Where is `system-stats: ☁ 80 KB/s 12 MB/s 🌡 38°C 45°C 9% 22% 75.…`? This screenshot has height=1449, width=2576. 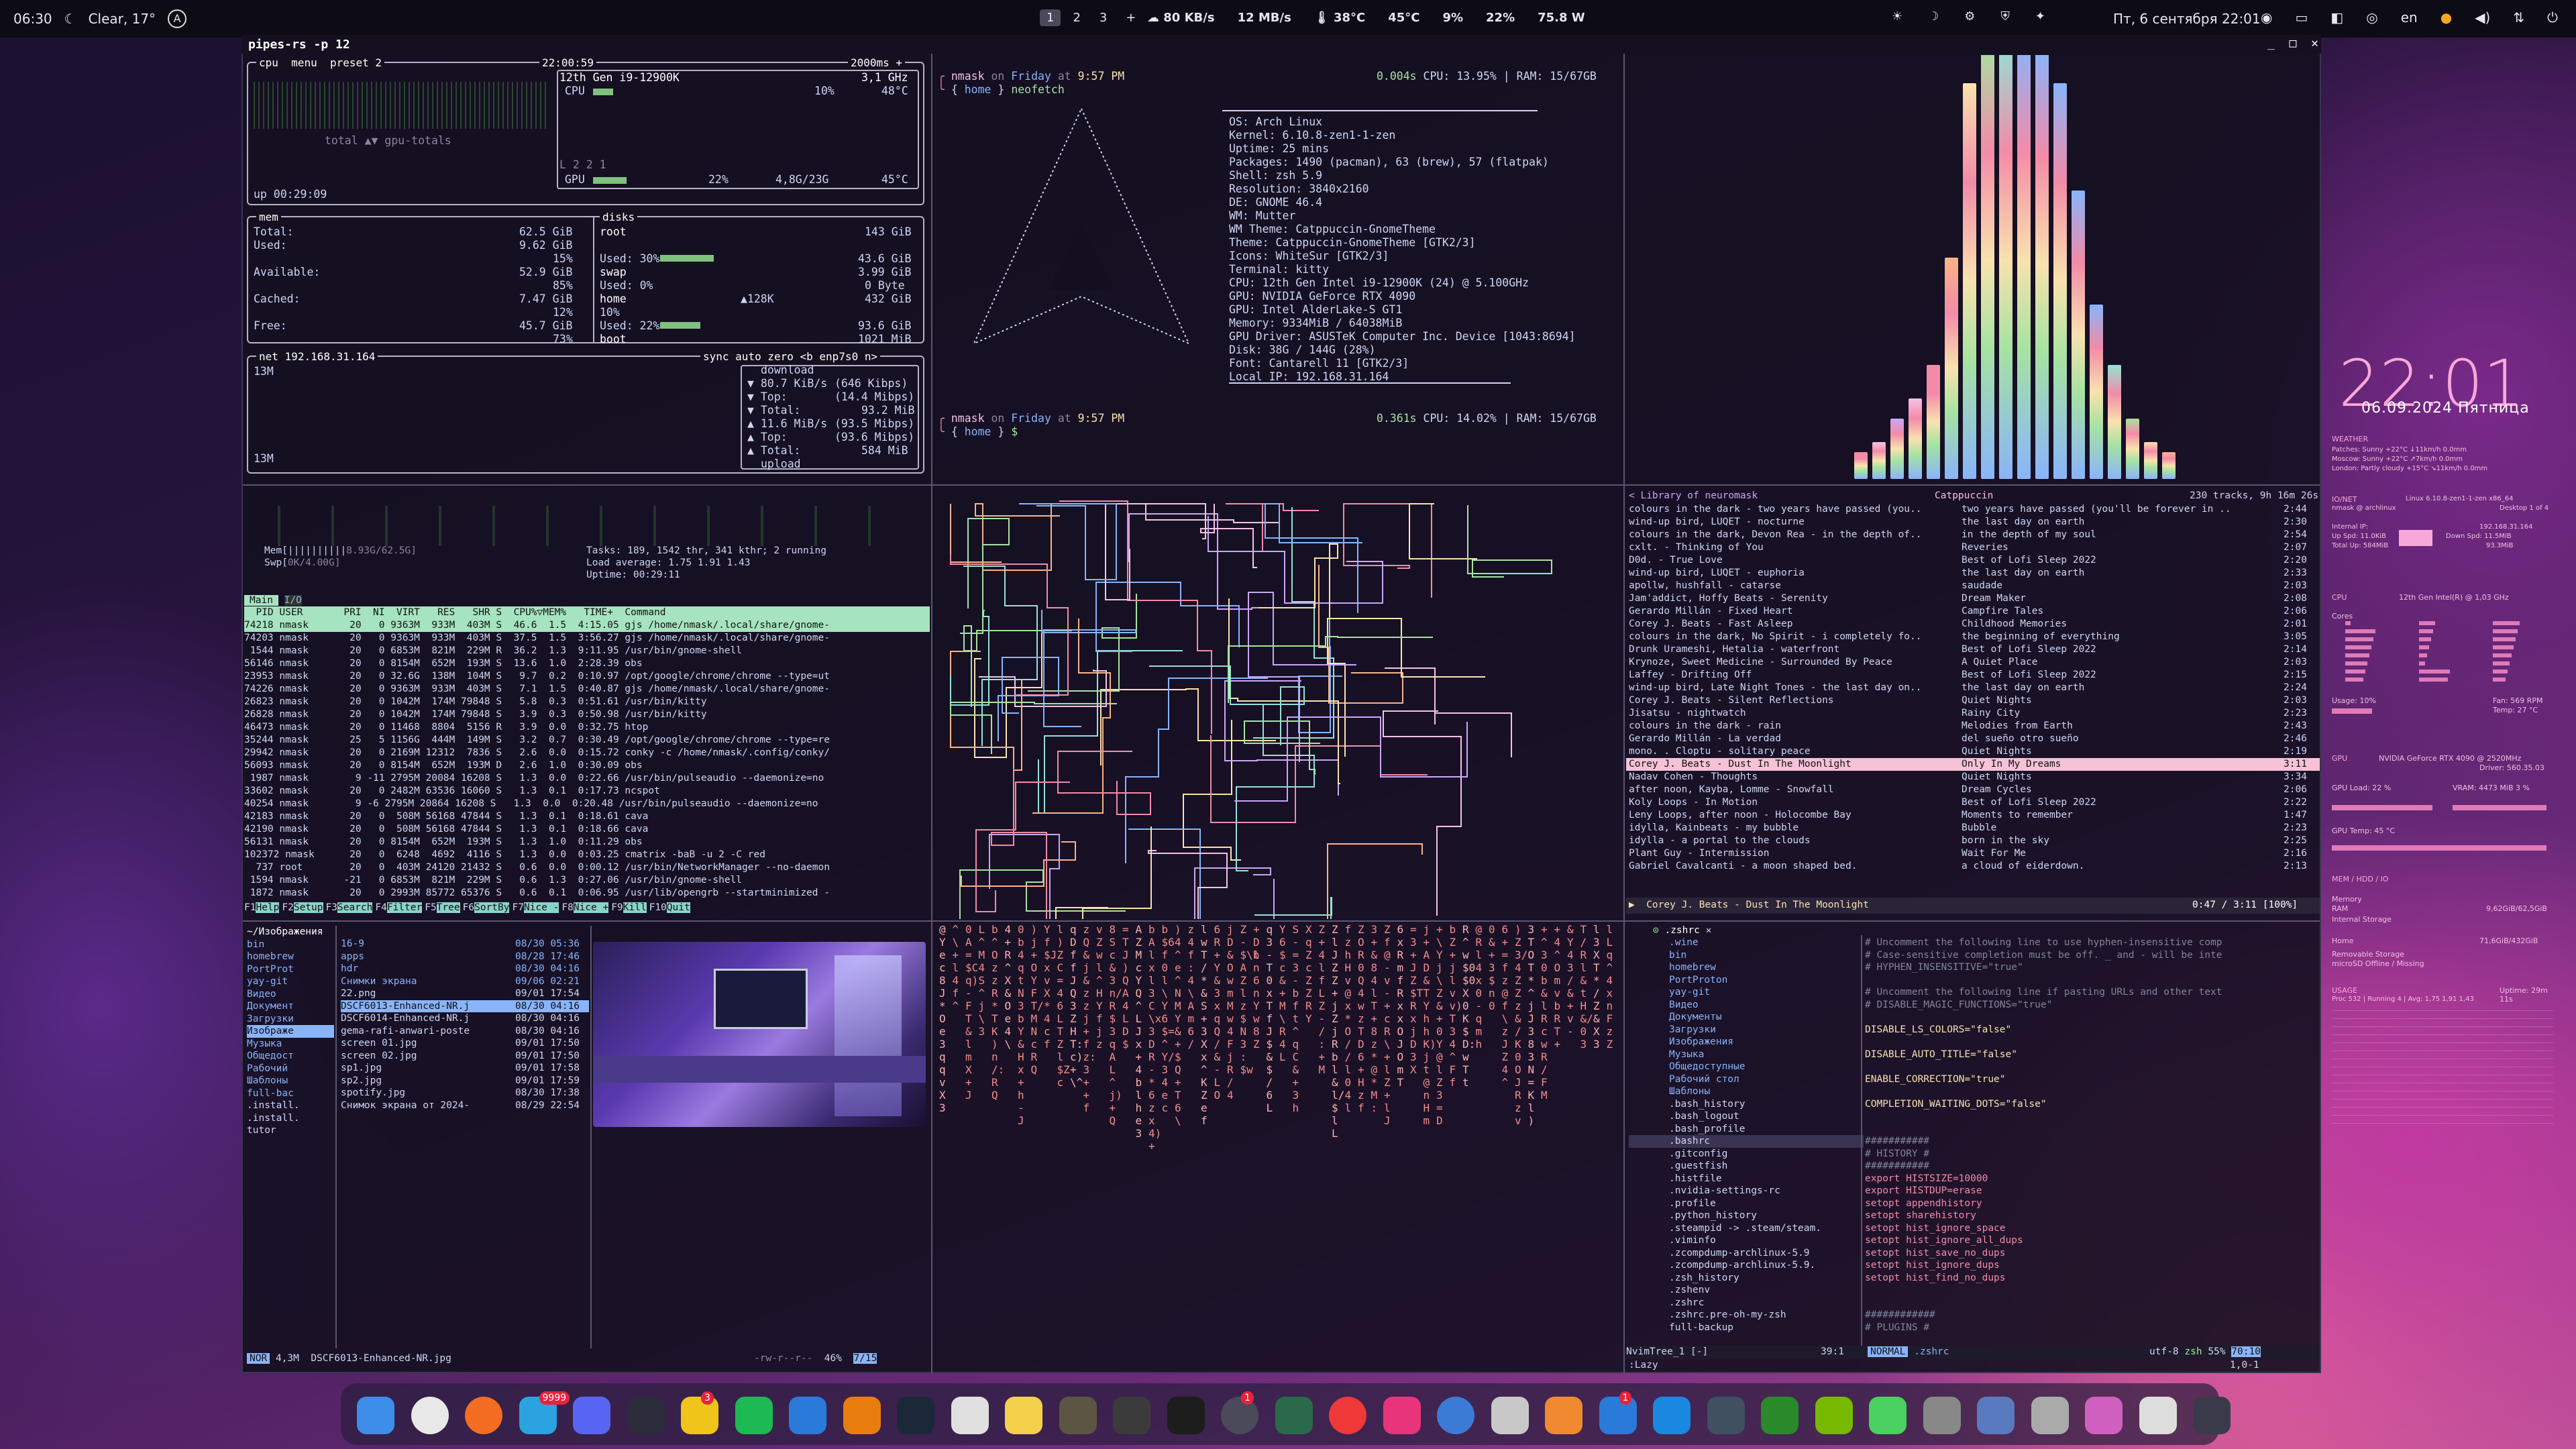
system-stats: ☁ 80 KB/s 12 MB/s 🌡 38°C 45°C 9% 22% 75.… is located at coordinates (1366, 18).